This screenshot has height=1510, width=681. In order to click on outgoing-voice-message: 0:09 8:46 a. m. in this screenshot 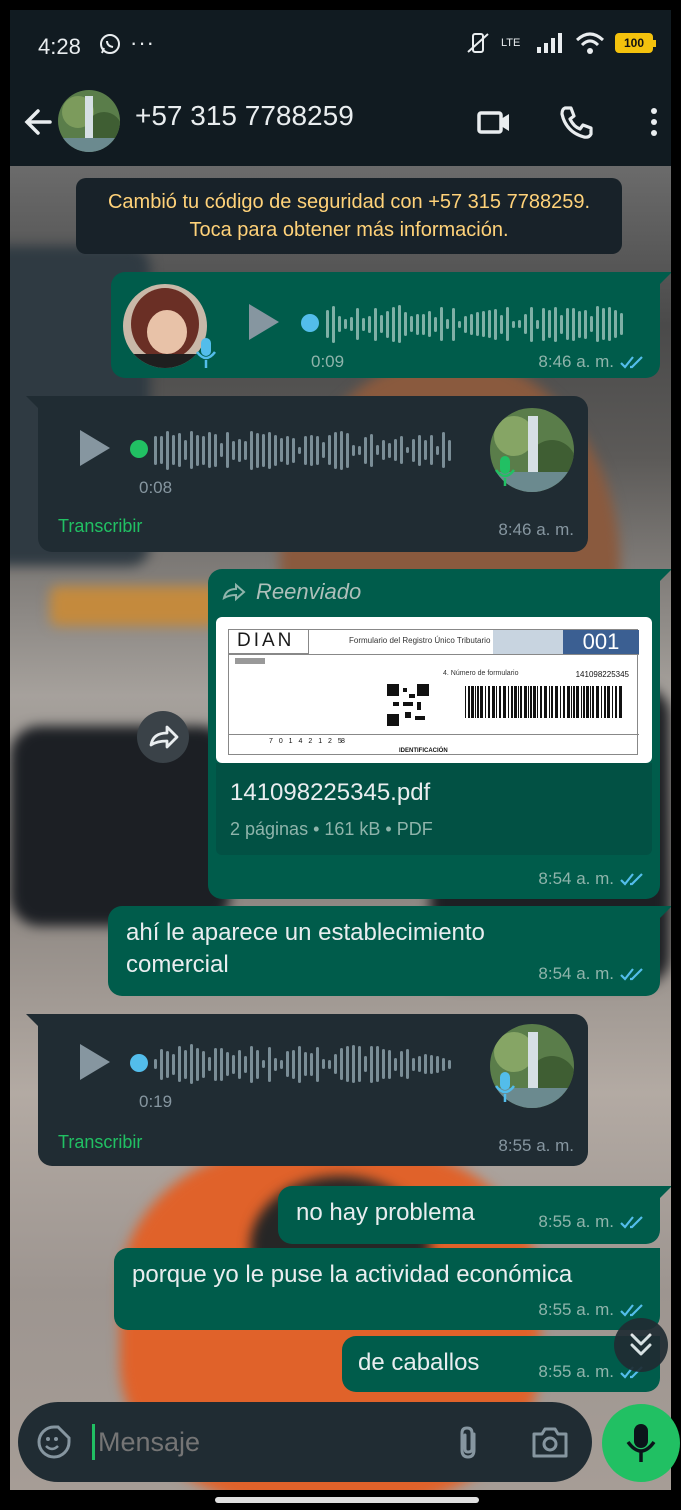, I will do `click(391, 325)`.